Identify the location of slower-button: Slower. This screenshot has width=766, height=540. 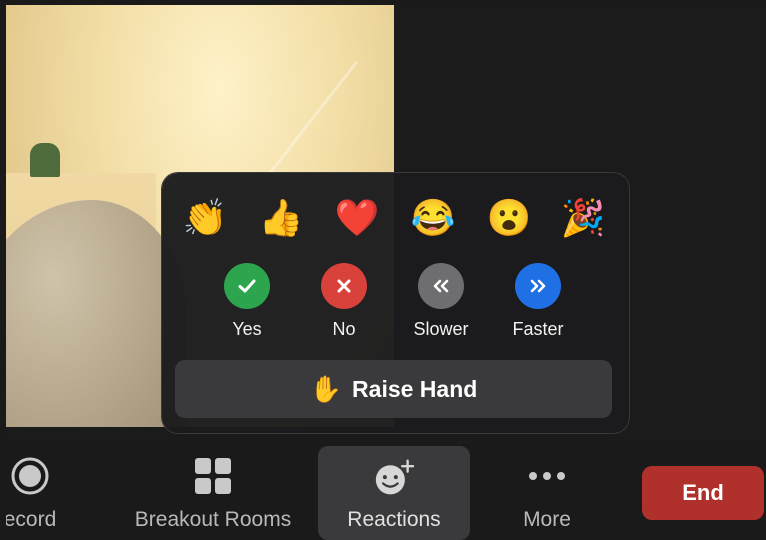
(441, 301).